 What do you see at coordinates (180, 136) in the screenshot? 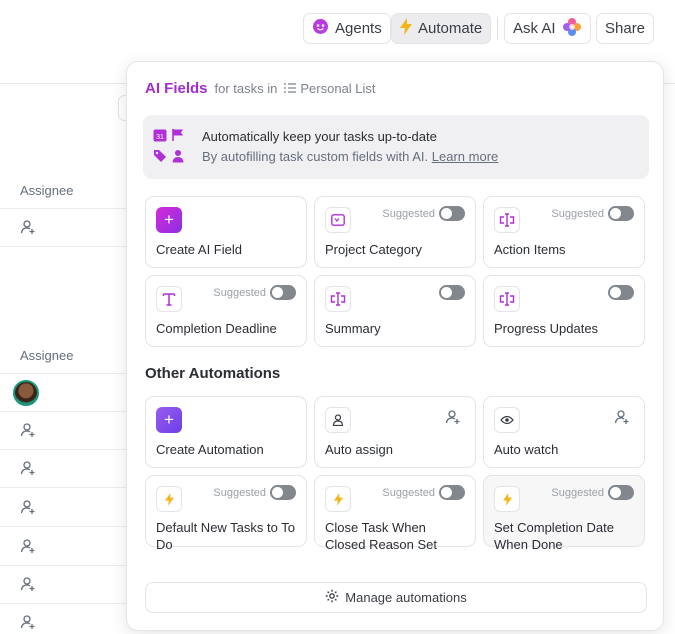
I see `flag-icon` at bounding box center [180, 136].